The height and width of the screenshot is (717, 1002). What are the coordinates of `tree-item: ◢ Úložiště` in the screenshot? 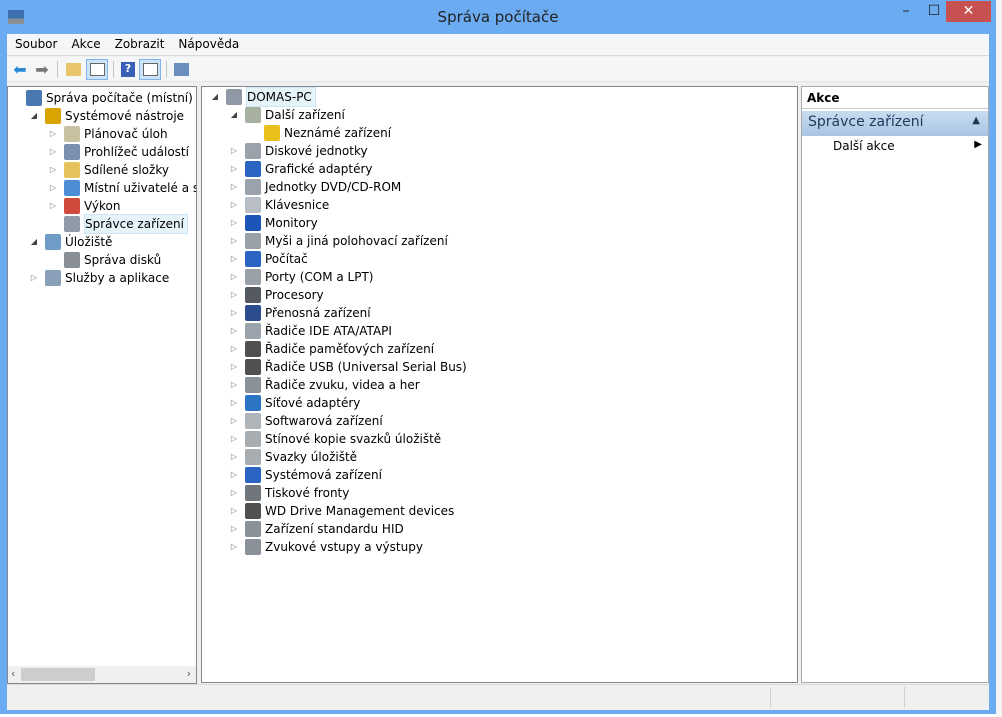 It's located at (70, 242).